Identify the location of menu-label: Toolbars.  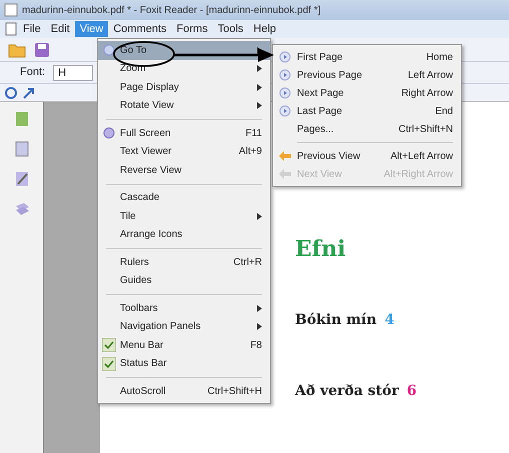
(139, 309).